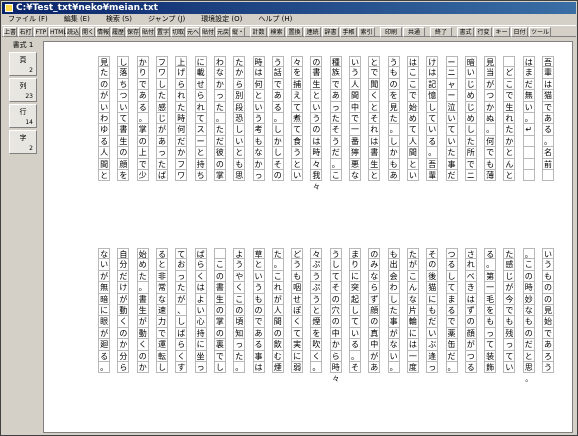 The width and height of the screenshot is (578, 436). Describe the element at coordinates (470, 96) in the screenshot. I see `char-cell: め` at that location.